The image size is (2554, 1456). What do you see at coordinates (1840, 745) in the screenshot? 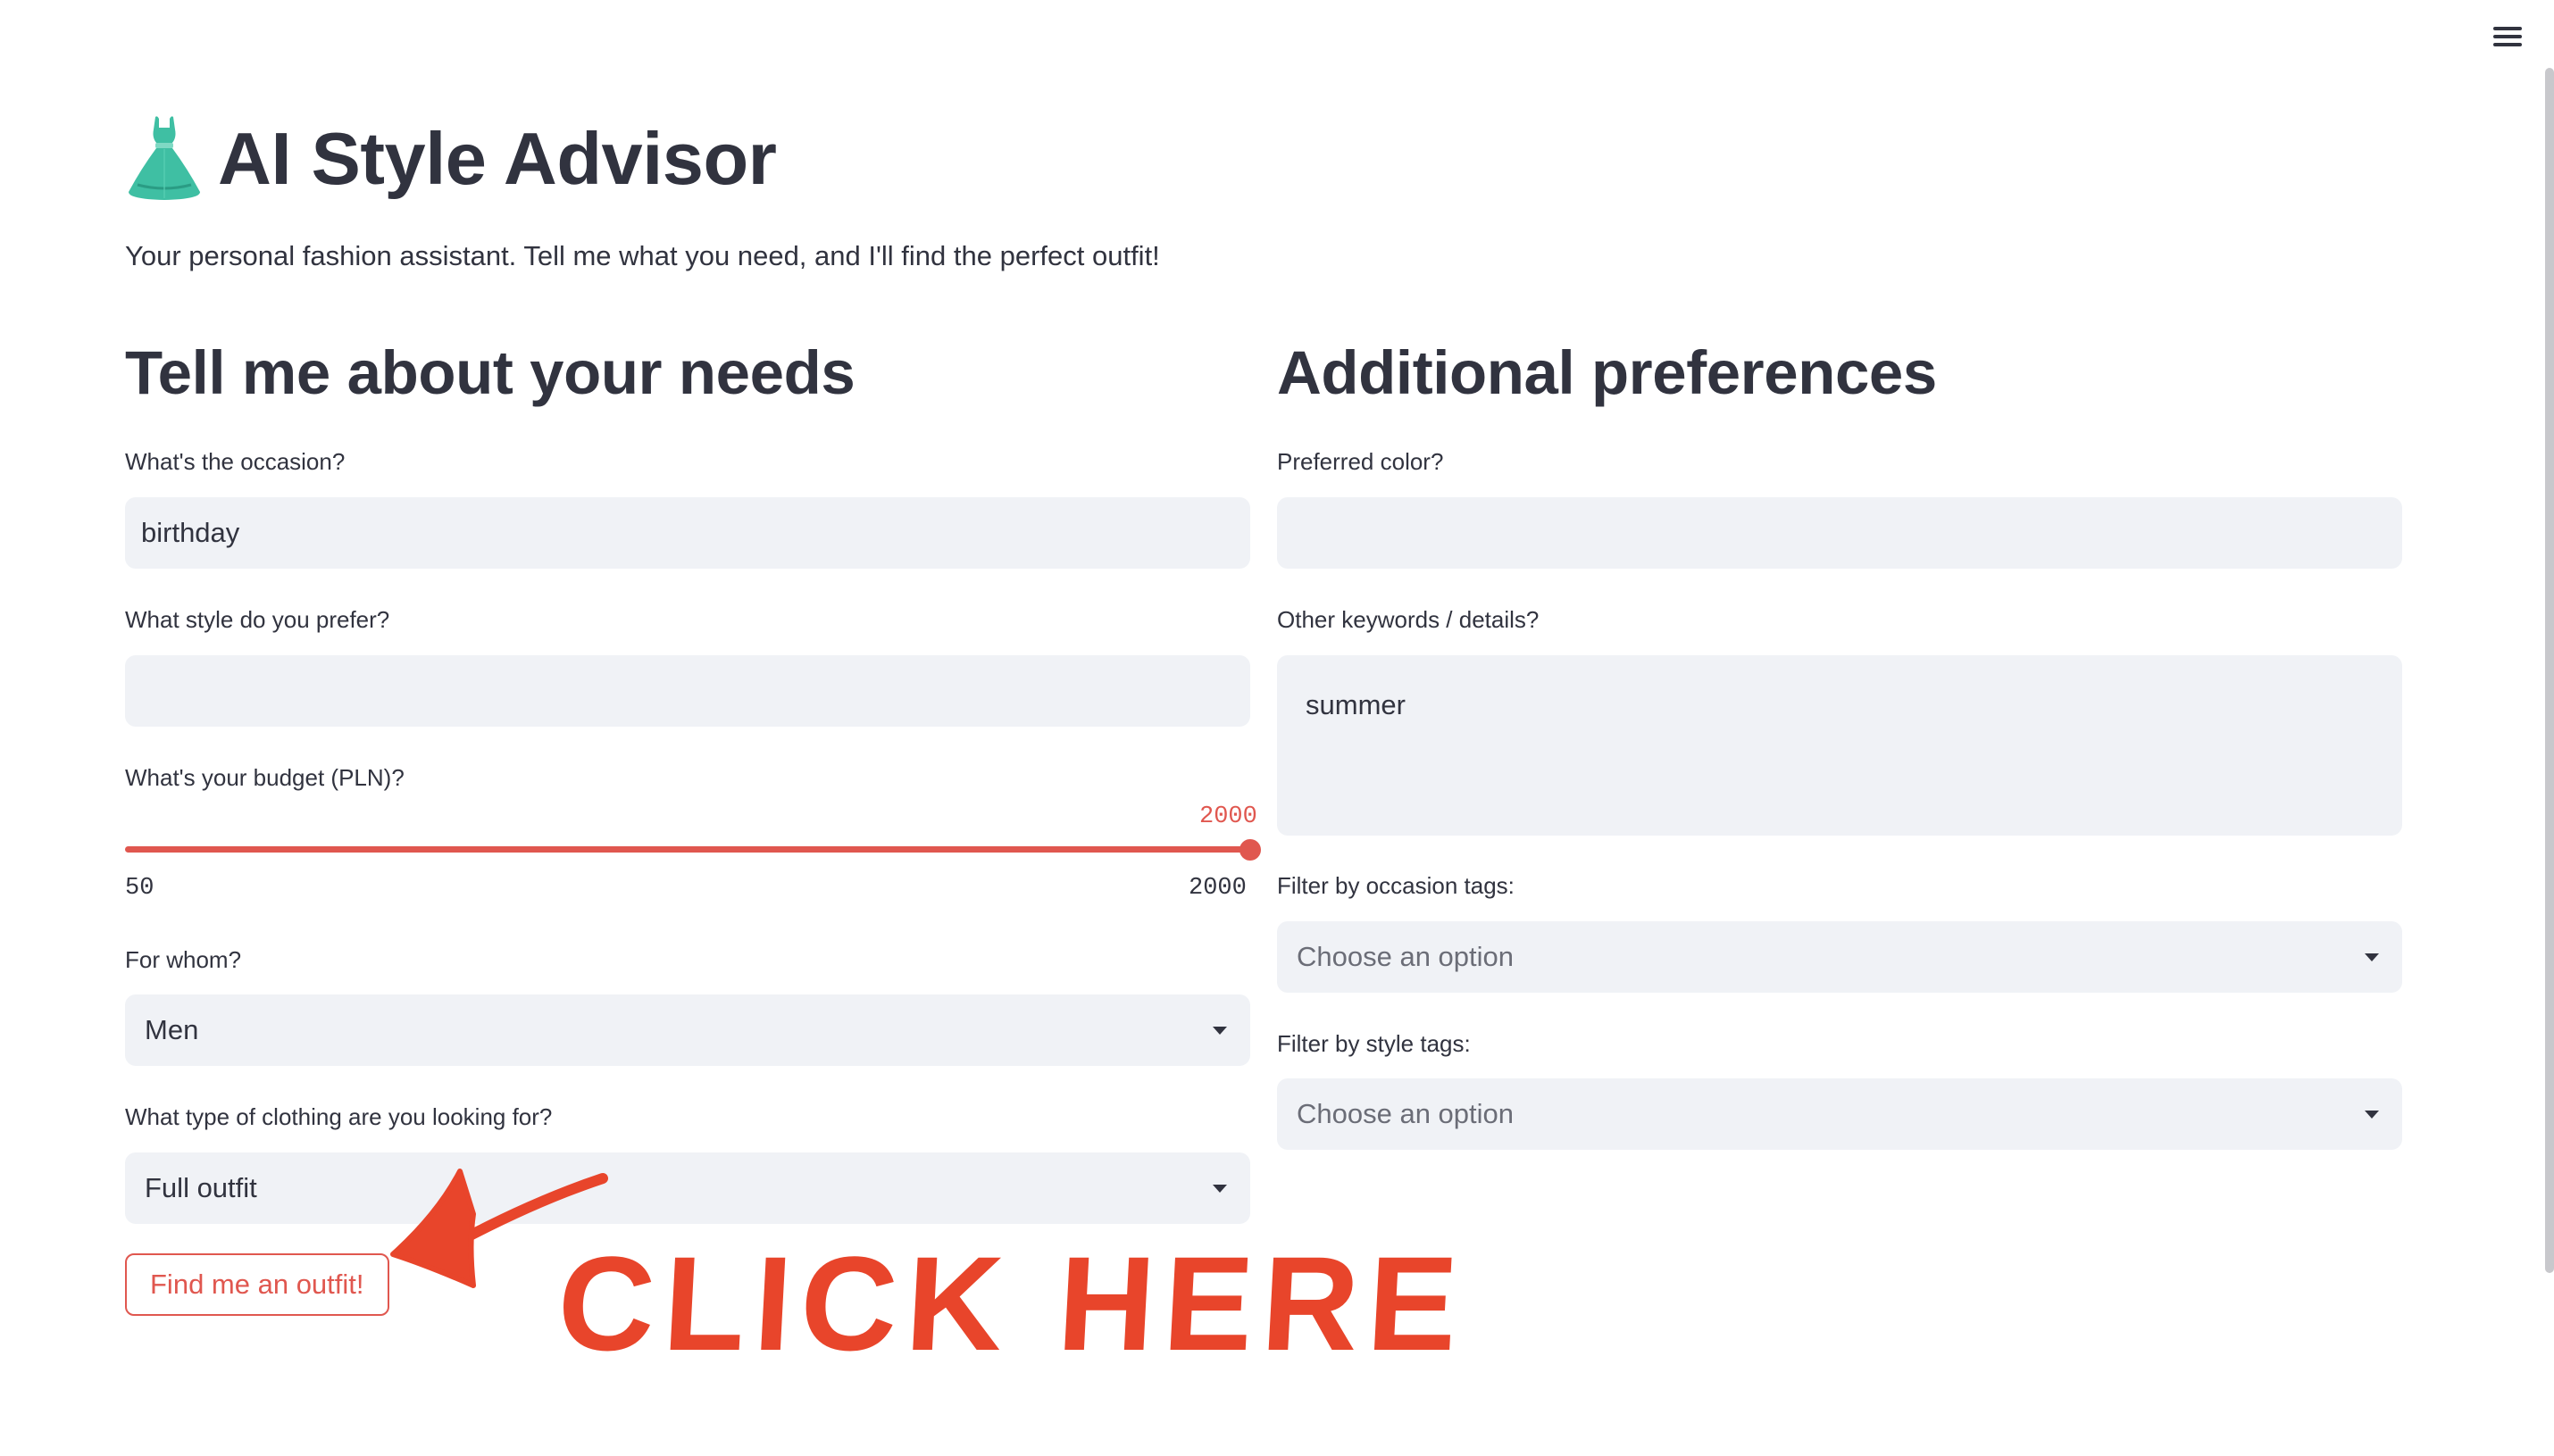
I see `keywords-textarea: summer` at bounding box center [1840, 745].